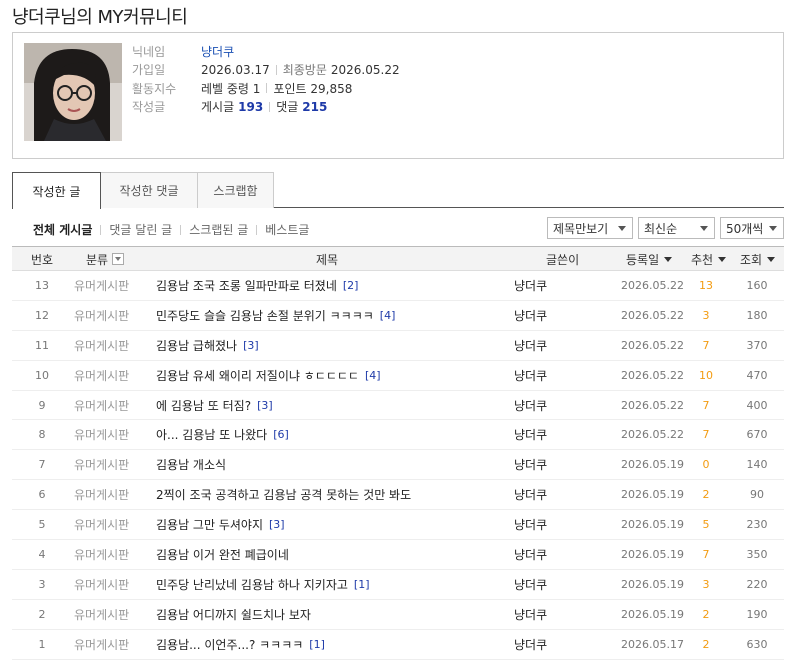 Image resolution: width=797 pixels, height=670 pixels. I want to click on post-views: 190, so click(757, 614).